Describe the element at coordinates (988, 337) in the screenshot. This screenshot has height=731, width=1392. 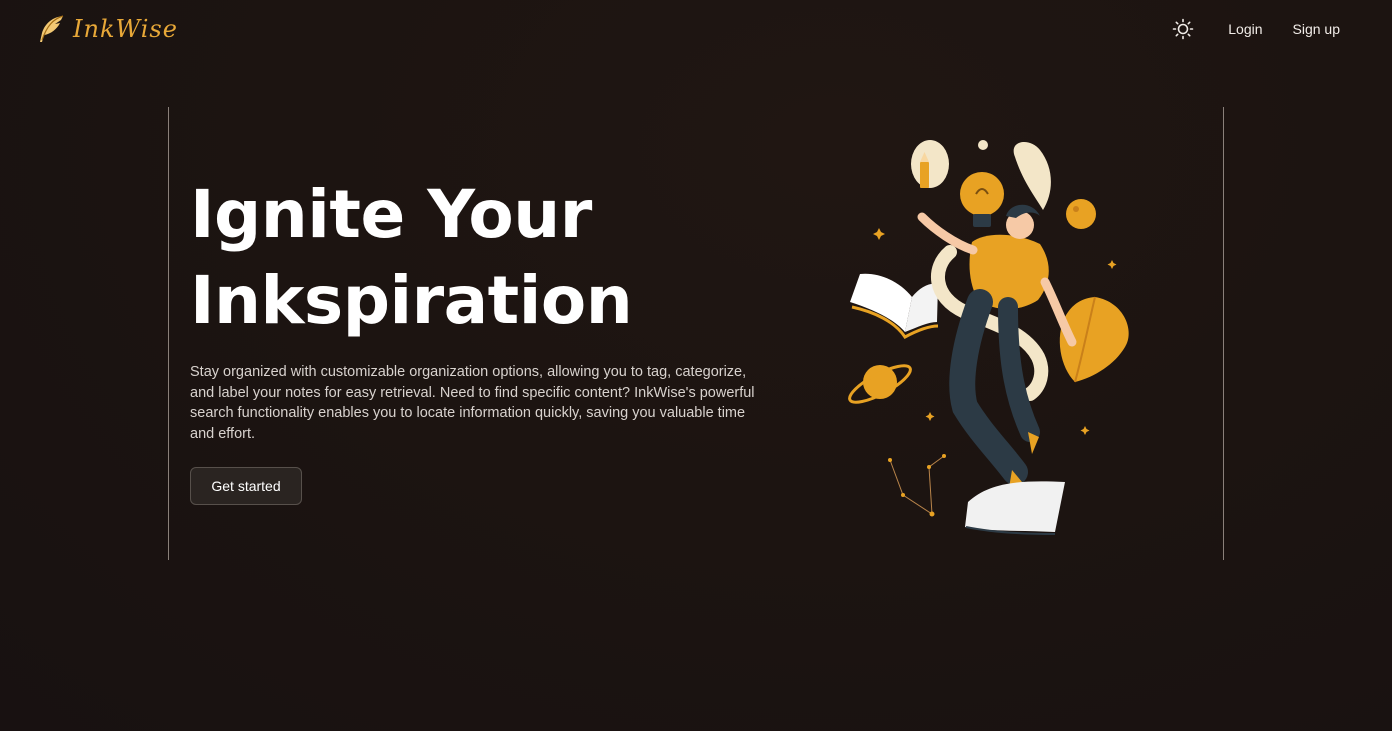
I see `hero-illustration` at that location.